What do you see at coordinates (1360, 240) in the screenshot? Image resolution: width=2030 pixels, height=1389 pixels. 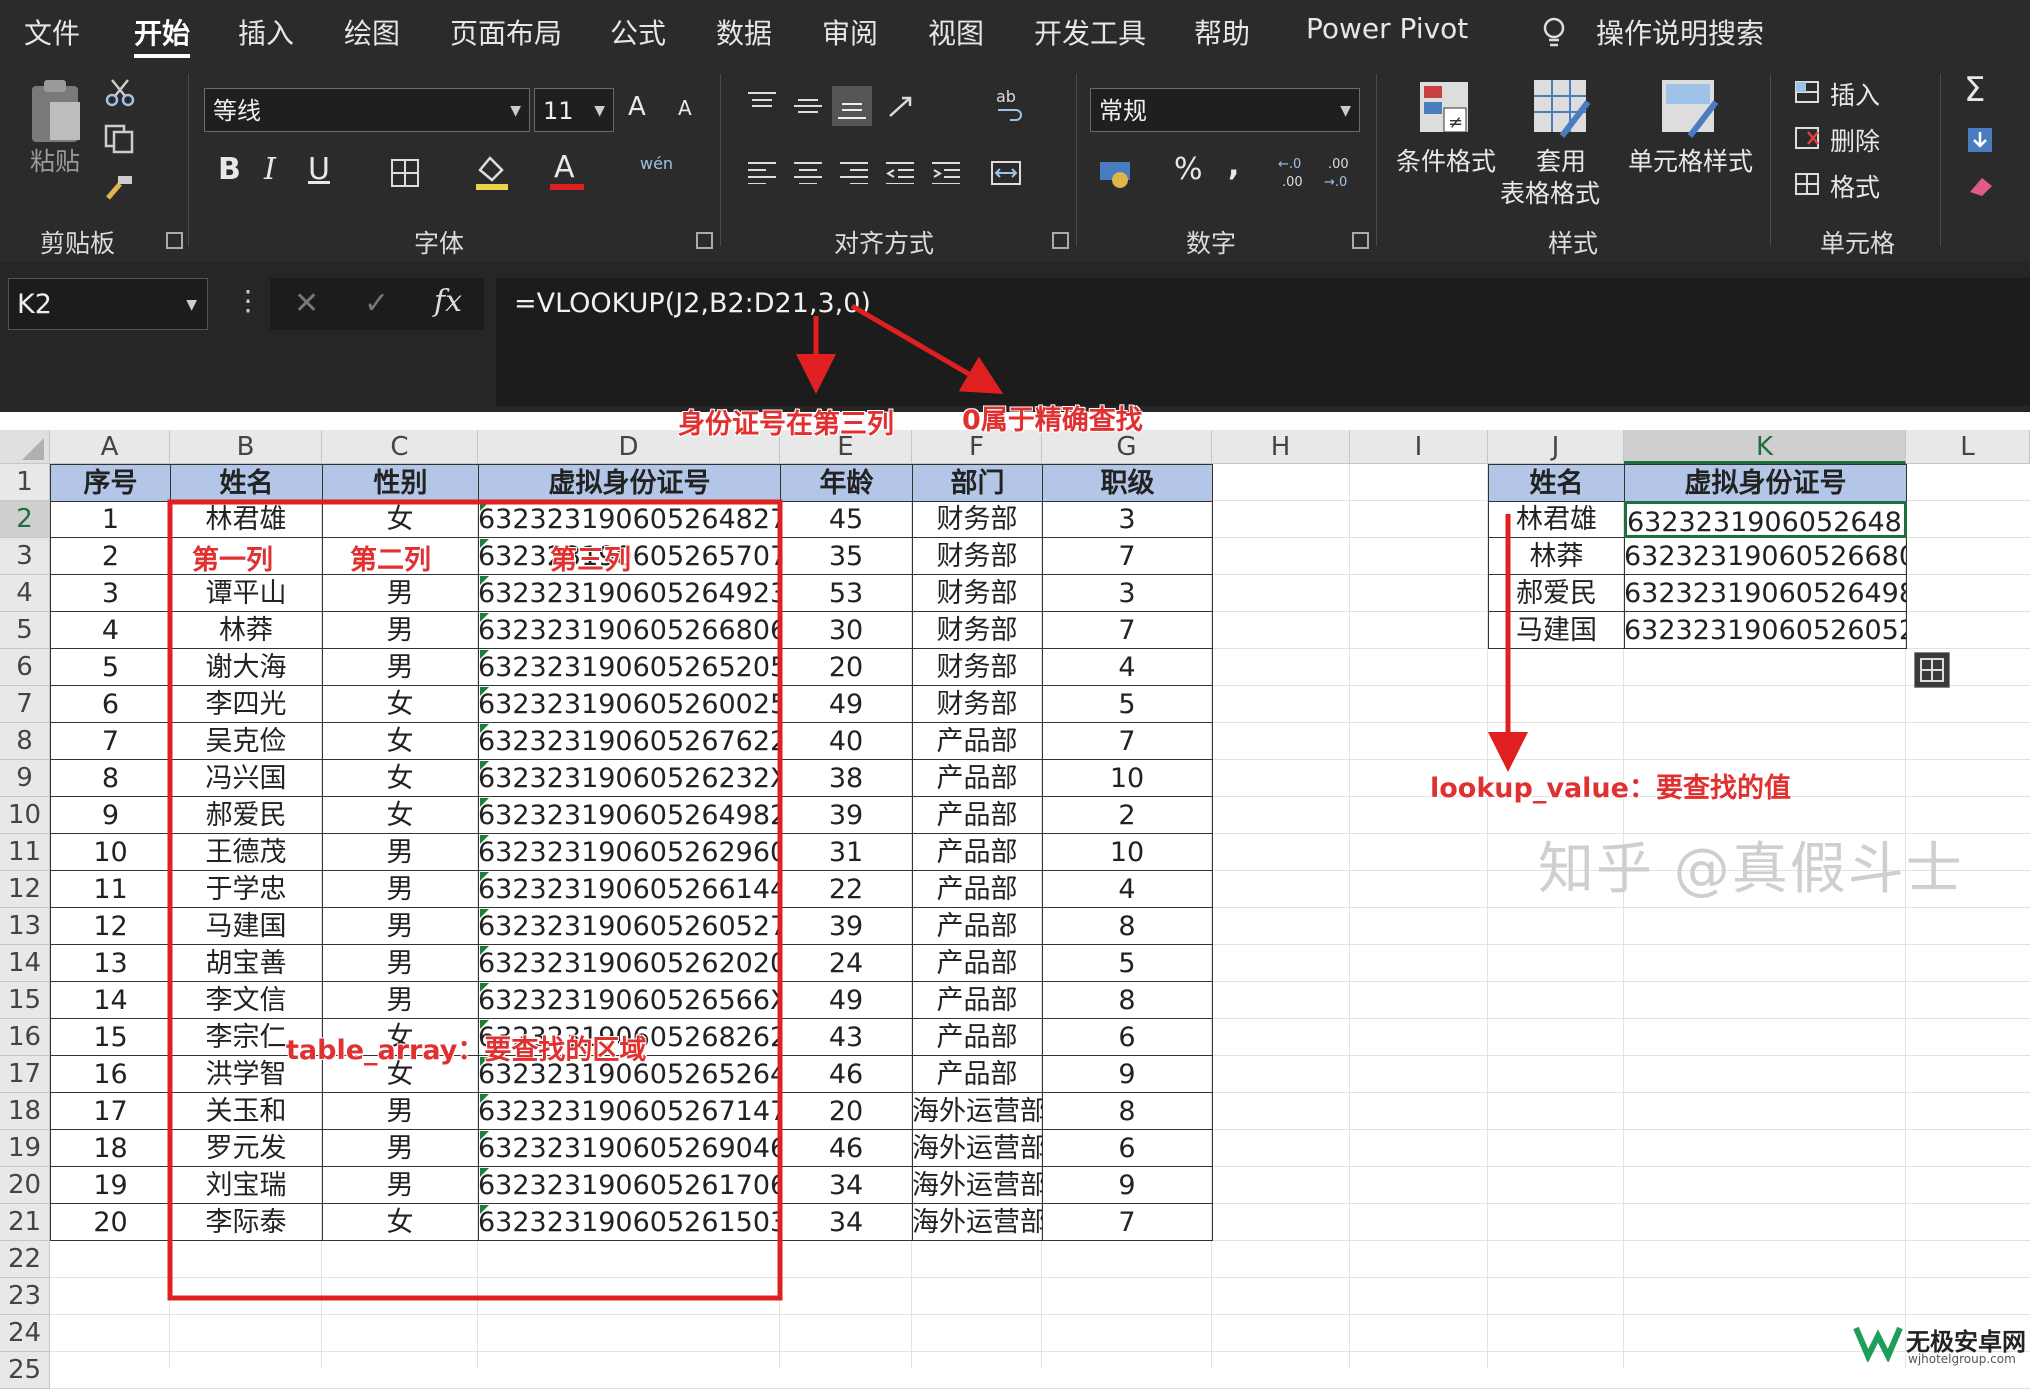 I see `number-launcher-icon` at bounding box center [1360, 240].